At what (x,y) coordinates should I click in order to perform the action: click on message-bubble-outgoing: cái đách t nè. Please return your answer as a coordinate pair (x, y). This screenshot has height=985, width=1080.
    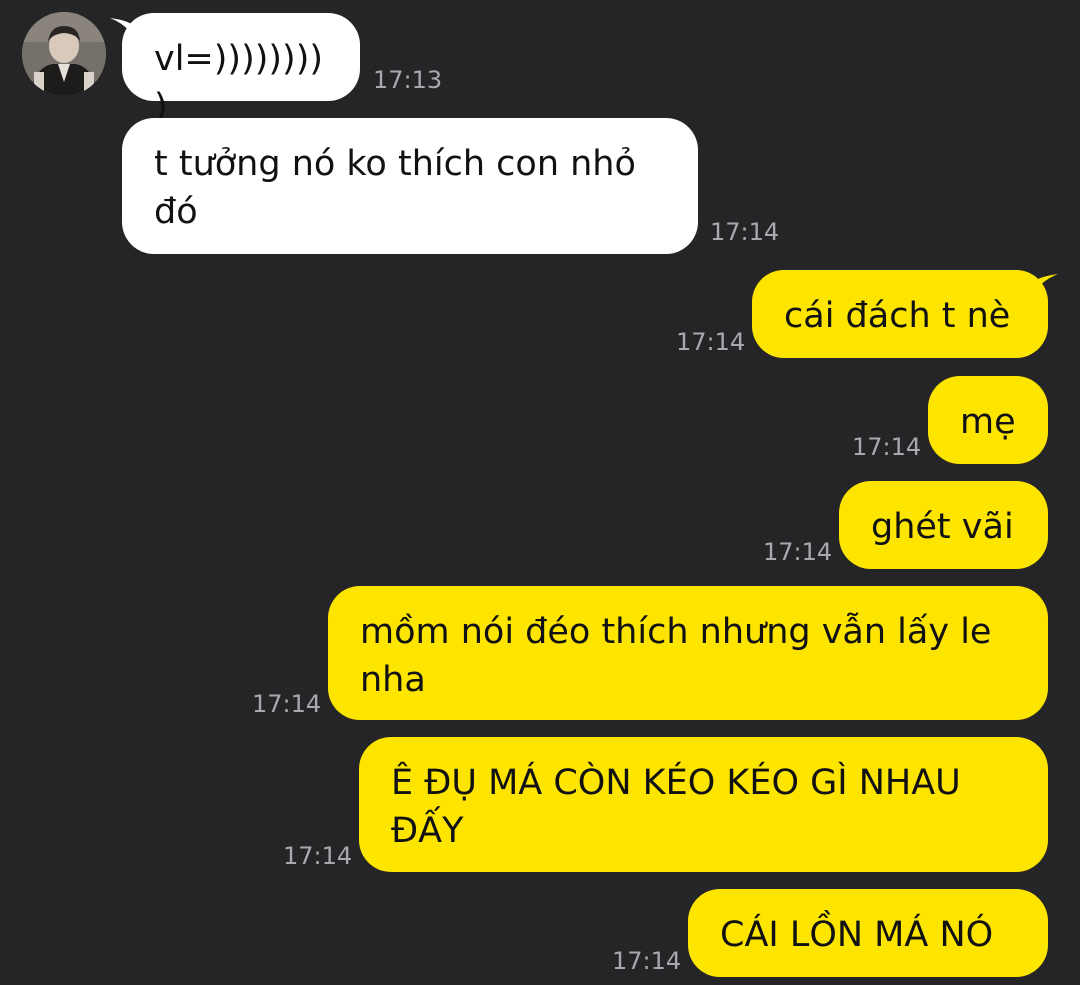
    Looking at the image, I should click on (900, 314).